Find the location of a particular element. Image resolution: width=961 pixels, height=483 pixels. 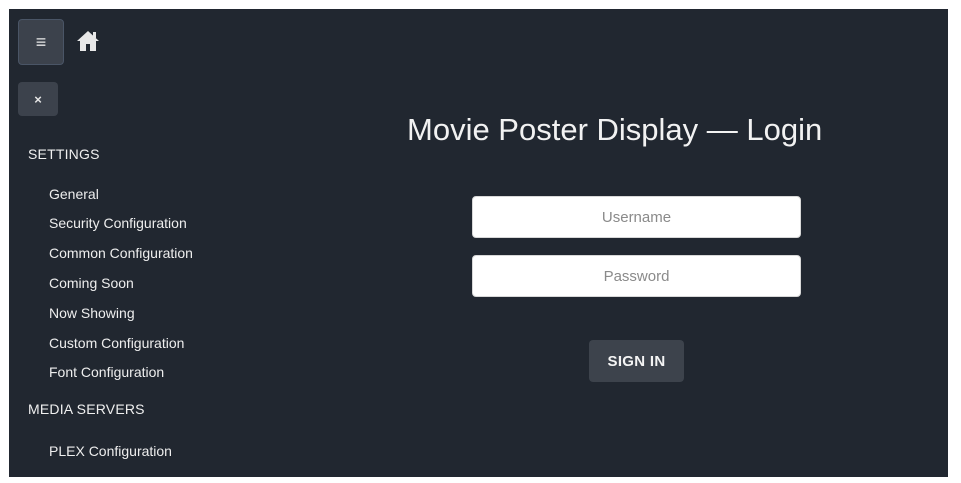

sidebar-item-custom-configuration: Custom Configuration is located at coordinates (116, 343).